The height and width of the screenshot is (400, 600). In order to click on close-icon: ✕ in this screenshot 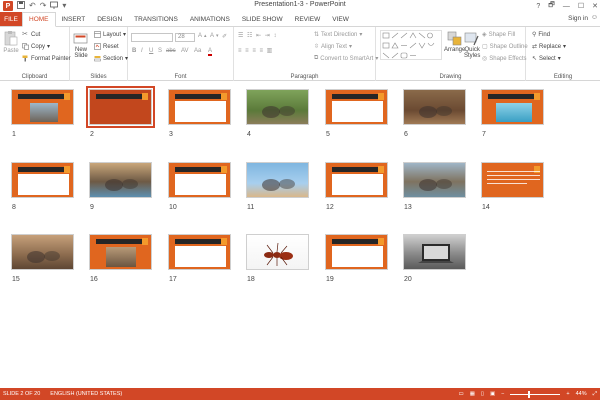, I will do `click(595, 6)`.